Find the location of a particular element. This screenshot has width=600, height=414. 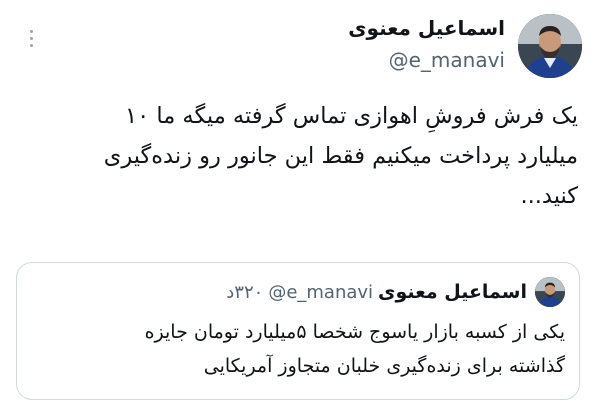

author-name: اسماعیل معنوی is located at coordinates (426, 28).